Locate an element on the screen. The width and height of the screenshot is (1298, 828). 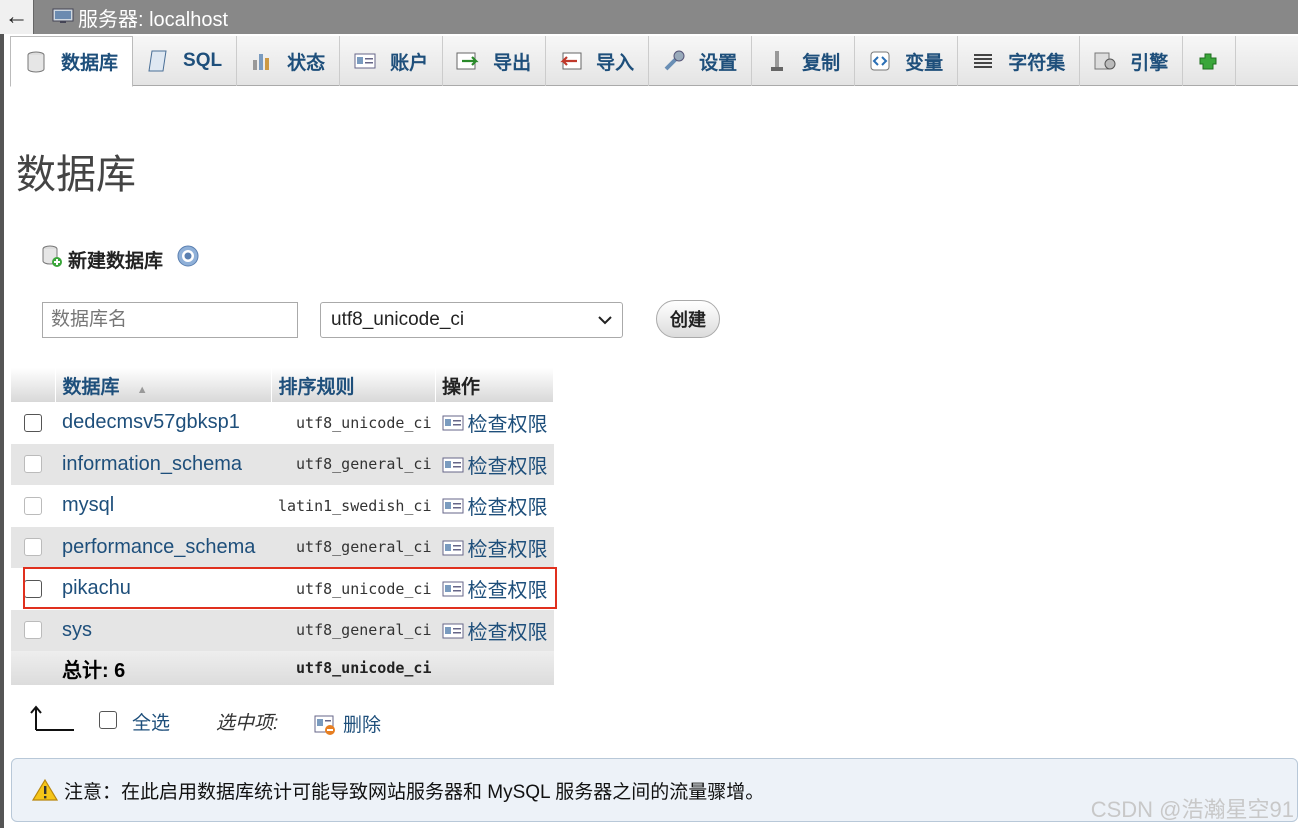
database-icon is located at coordinates (36, 62).